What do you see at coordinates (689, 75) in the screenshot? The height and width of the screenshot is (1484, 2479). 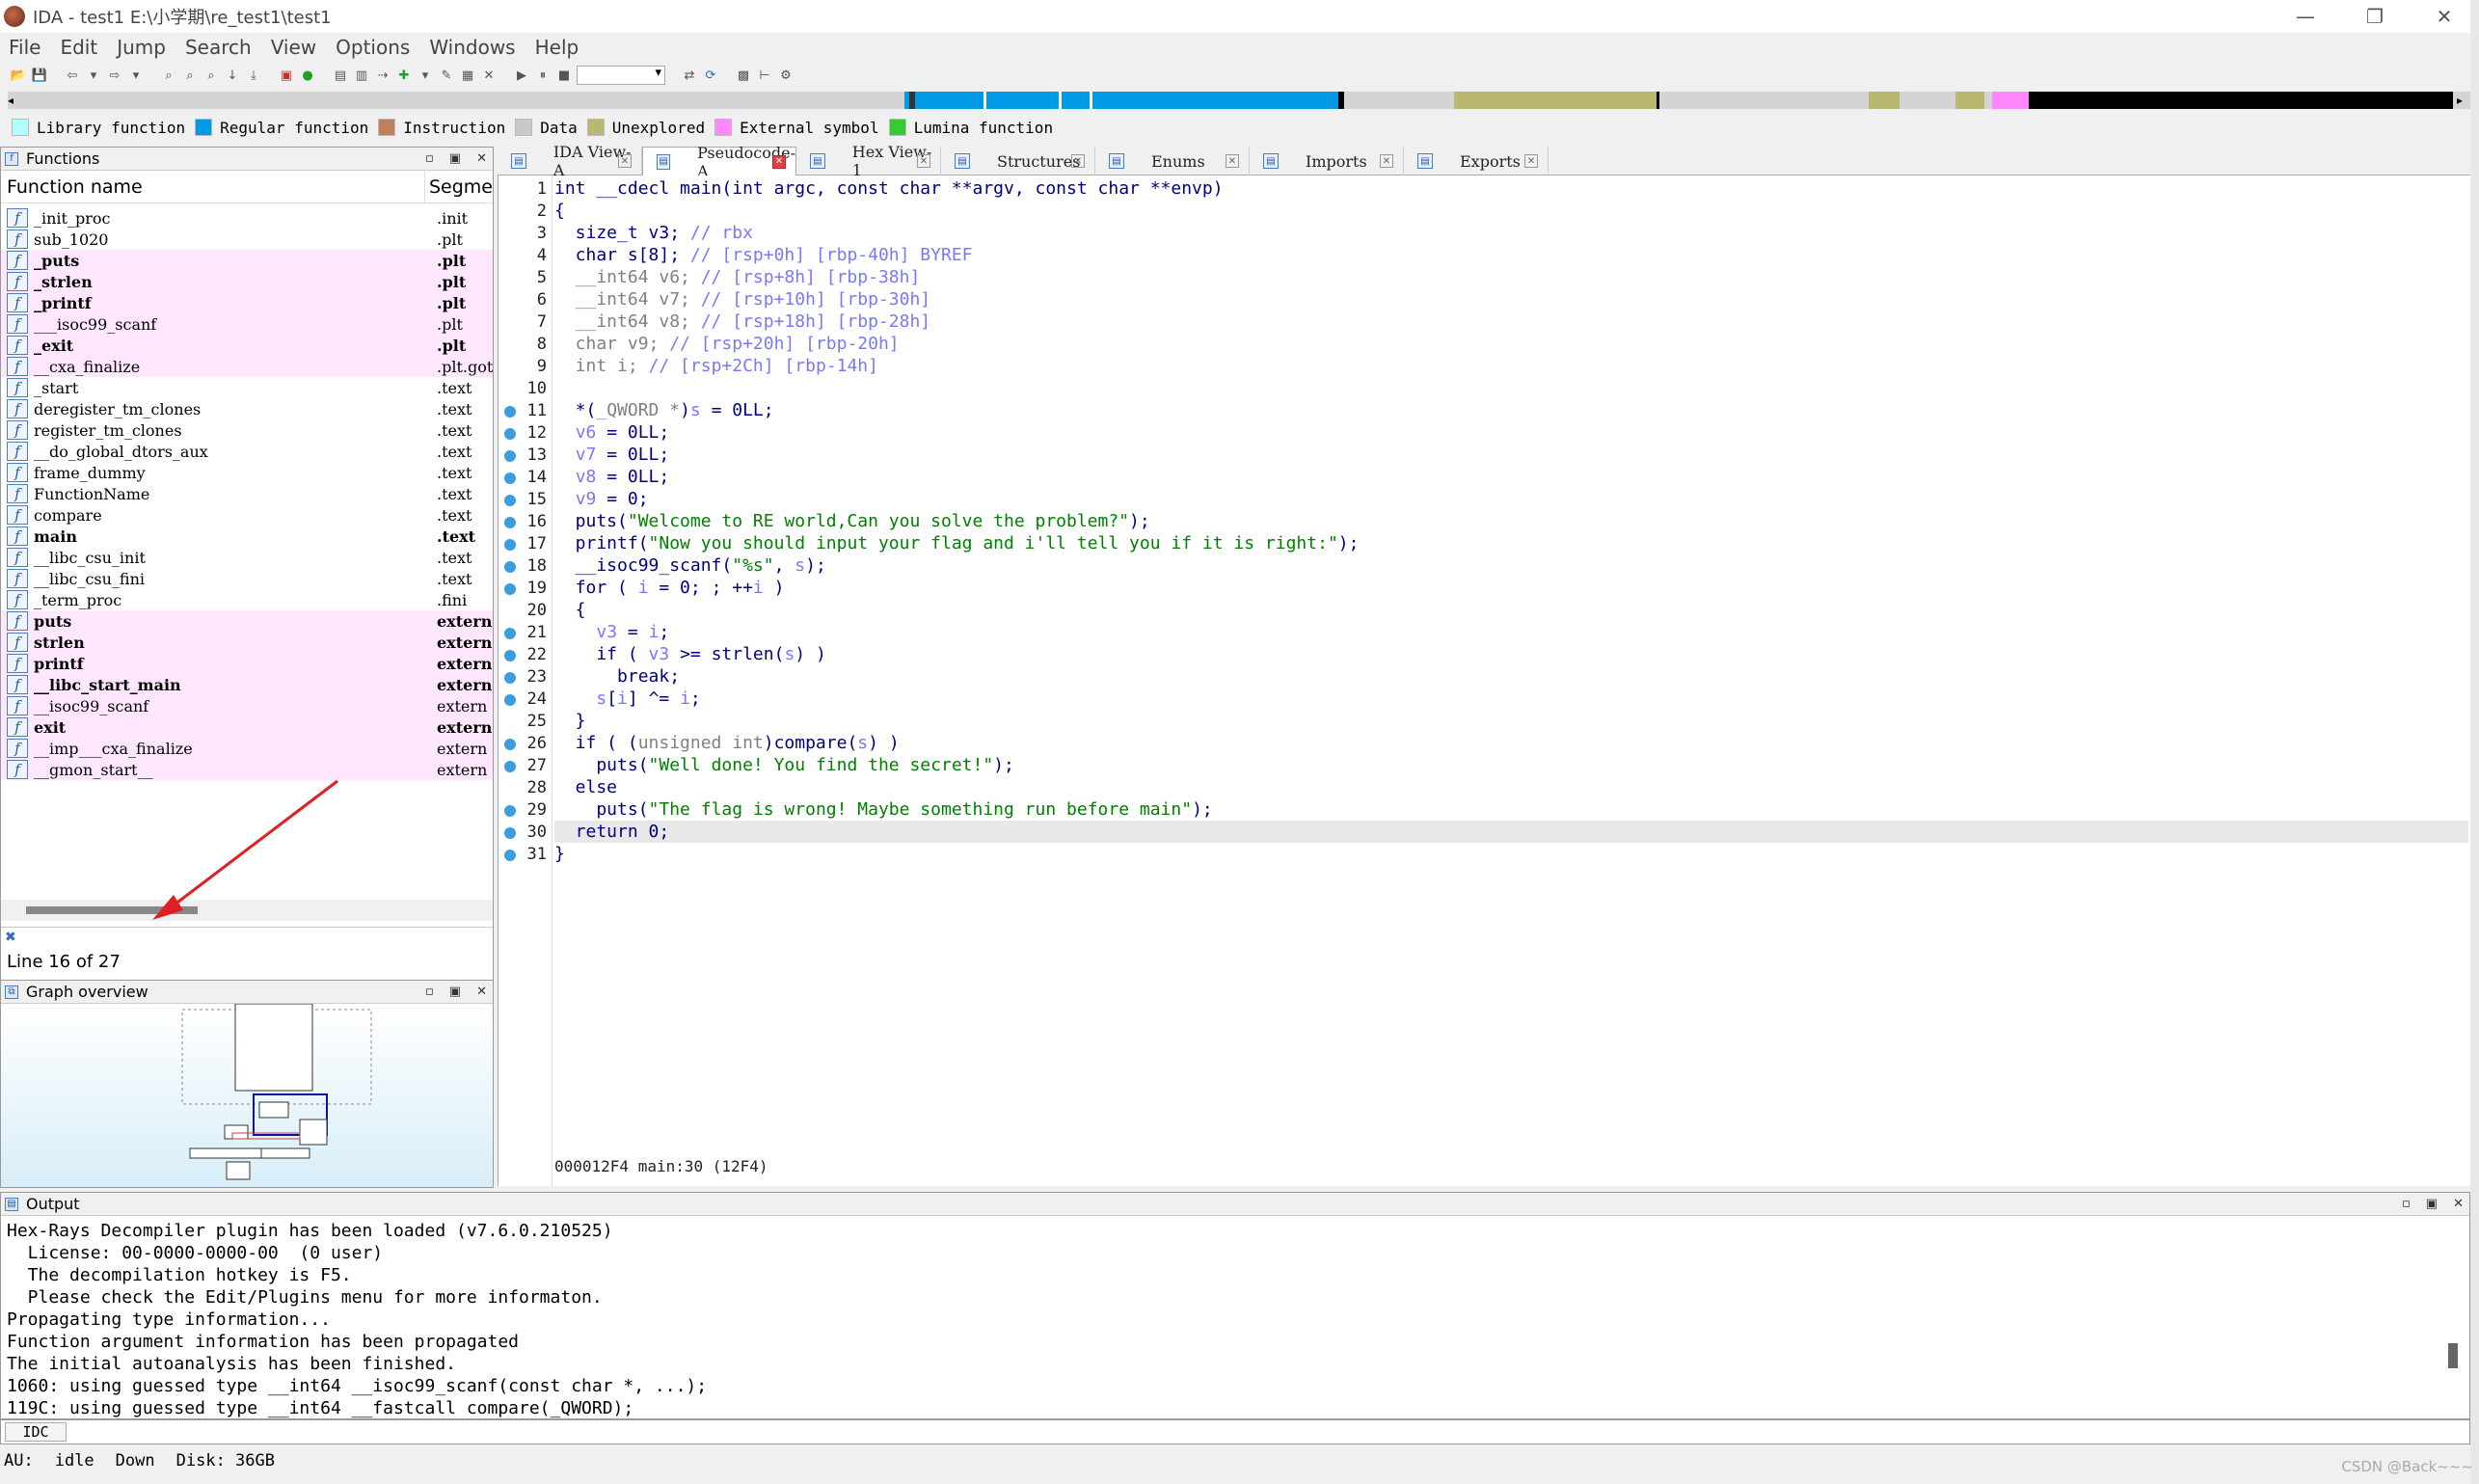 I see `trace-icon: ⇄` at bounding box center [689, 75].